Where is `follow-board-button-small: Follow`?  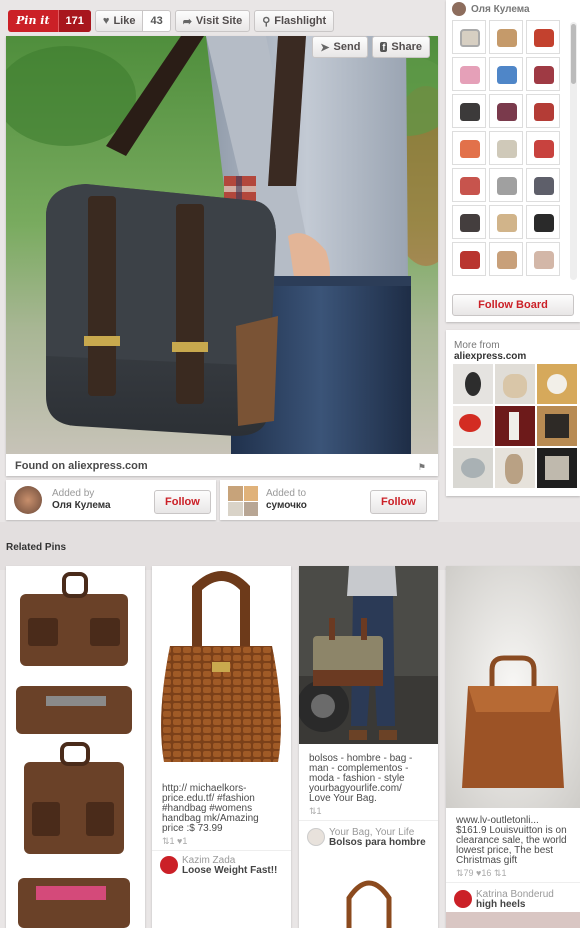 follow-board-button-small: Follow is located at coordinates (398, 502).